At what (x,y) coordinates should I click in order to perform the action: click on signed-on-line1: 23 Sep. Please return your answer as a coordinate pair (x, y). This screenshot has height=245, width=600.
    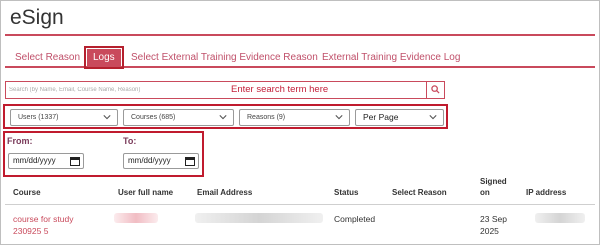
    Looking at the image, I should click on (493, 219).